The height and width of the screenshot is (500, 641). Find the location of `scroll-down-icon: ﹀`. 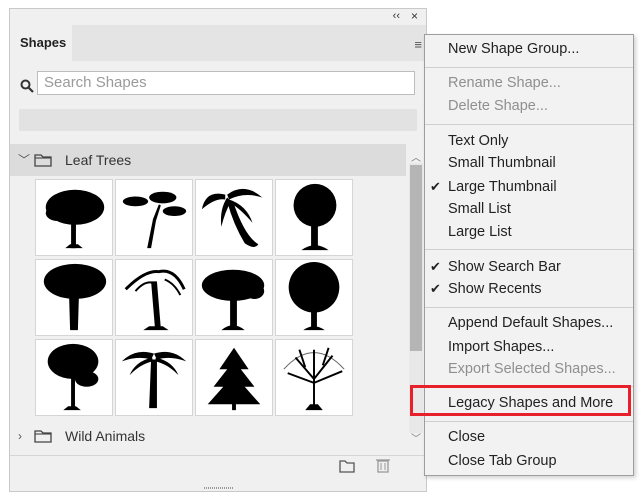

scroll-down-icon: ﹀ is located at coordinates (416, 437).